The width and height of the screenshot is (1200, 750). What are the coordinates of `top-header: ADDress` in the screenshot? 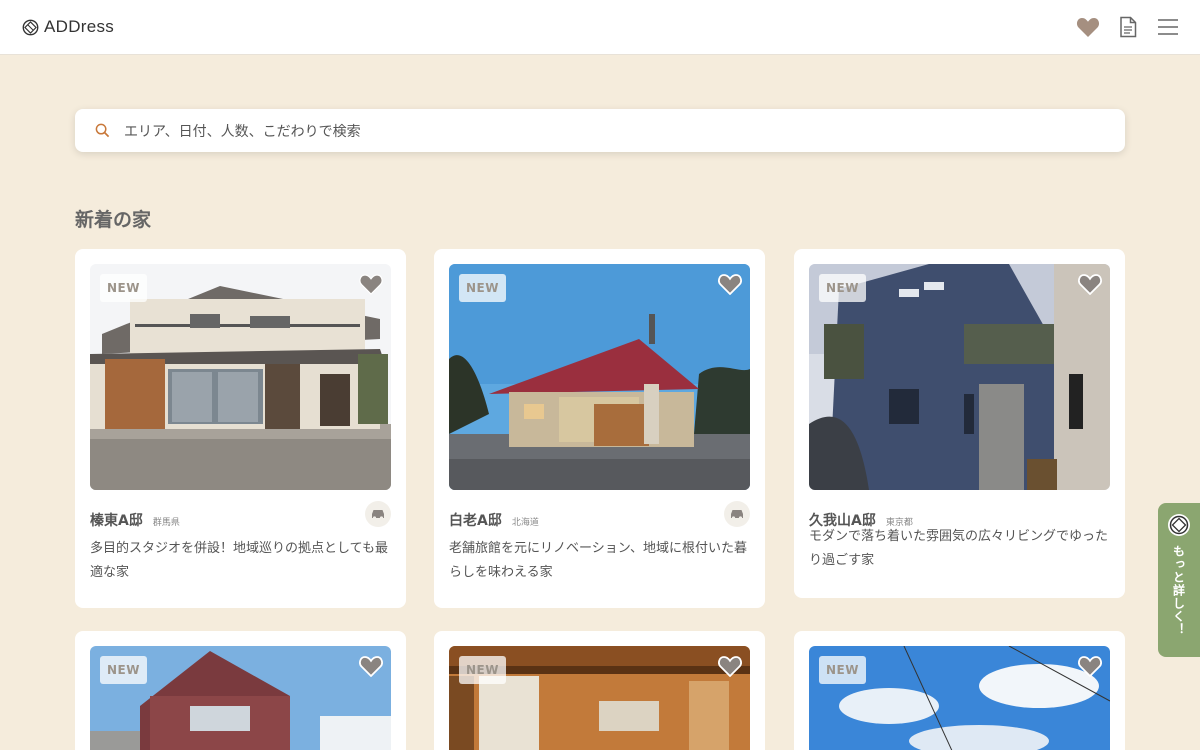 It's located at (600, 27).